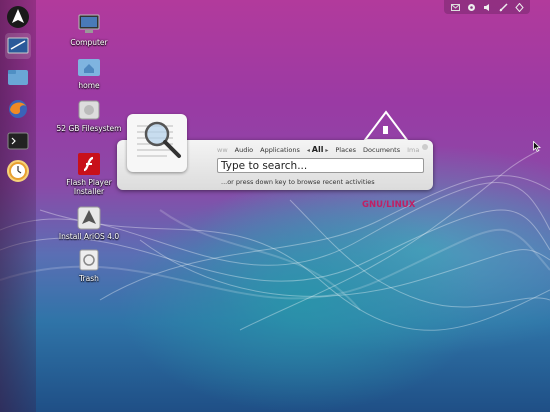 This screenshot has height=412, width=550. What do you see at coordinates (537, 146) in the screenshot?
I see `mouse-cursor-icon` at bounding box center [537, 146].